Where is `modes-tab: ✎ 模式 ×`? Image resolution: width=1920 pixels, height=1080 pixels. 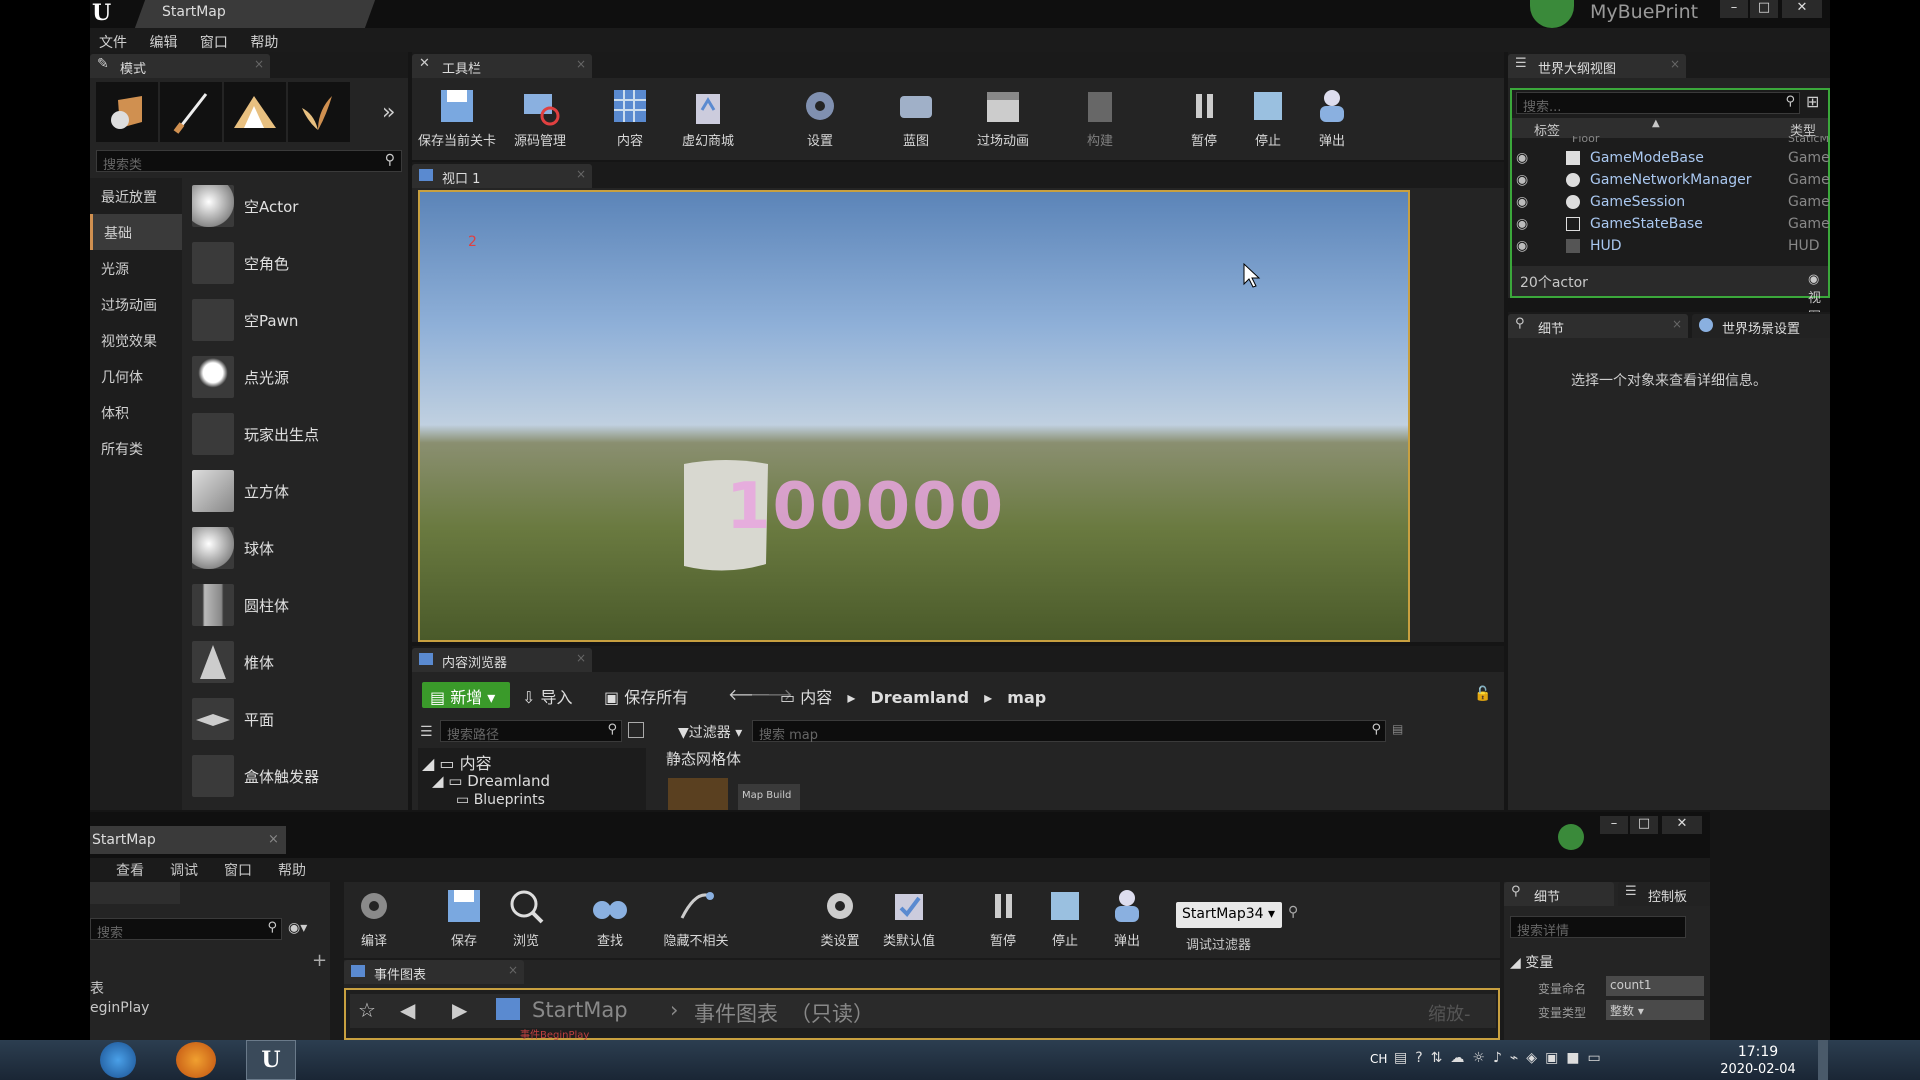
modes-tab: ✎ 模式 × is located at coordinates (180, 66).